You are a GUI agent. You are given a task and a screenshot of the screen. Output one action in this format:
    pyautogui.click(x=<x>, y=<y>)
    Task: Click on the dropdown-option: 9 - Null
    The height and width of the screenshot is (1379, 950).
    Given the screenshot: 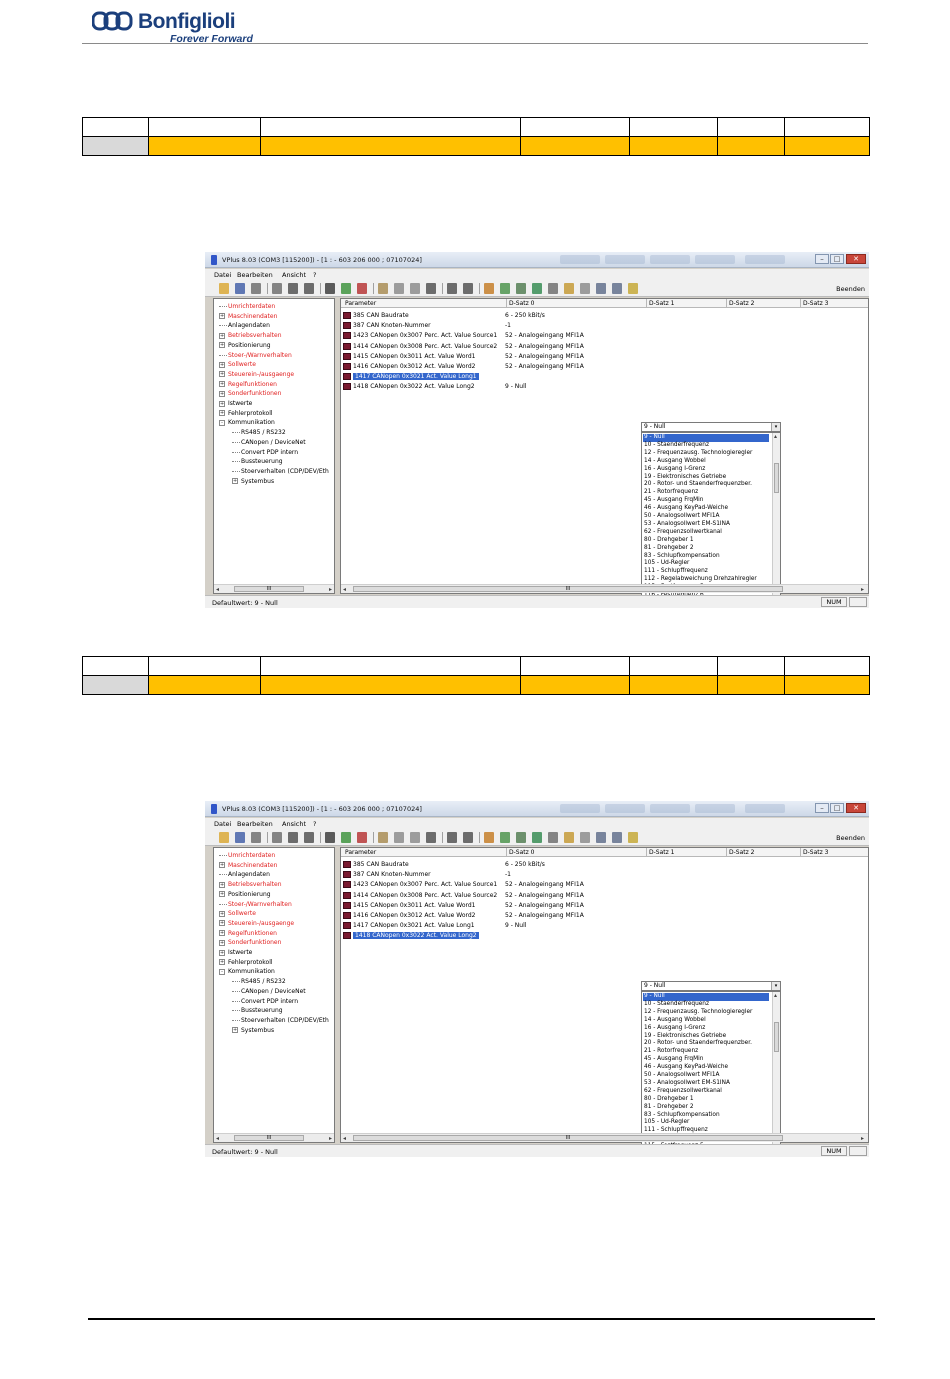 What is the action you would take?
    pyautogui.click(x=706, y=438)
    